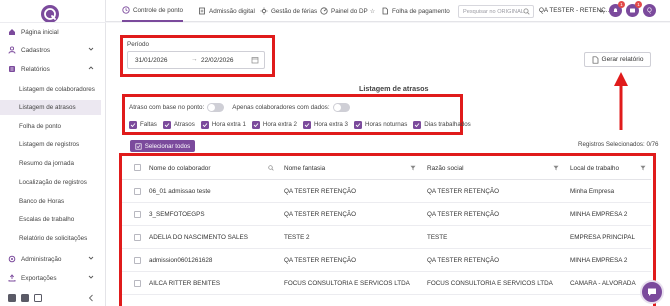 This screenshot has width=670, height=306. I want to click on sidebar-subitem-folha-ponto: Folha de ponto, so click(50, 126).